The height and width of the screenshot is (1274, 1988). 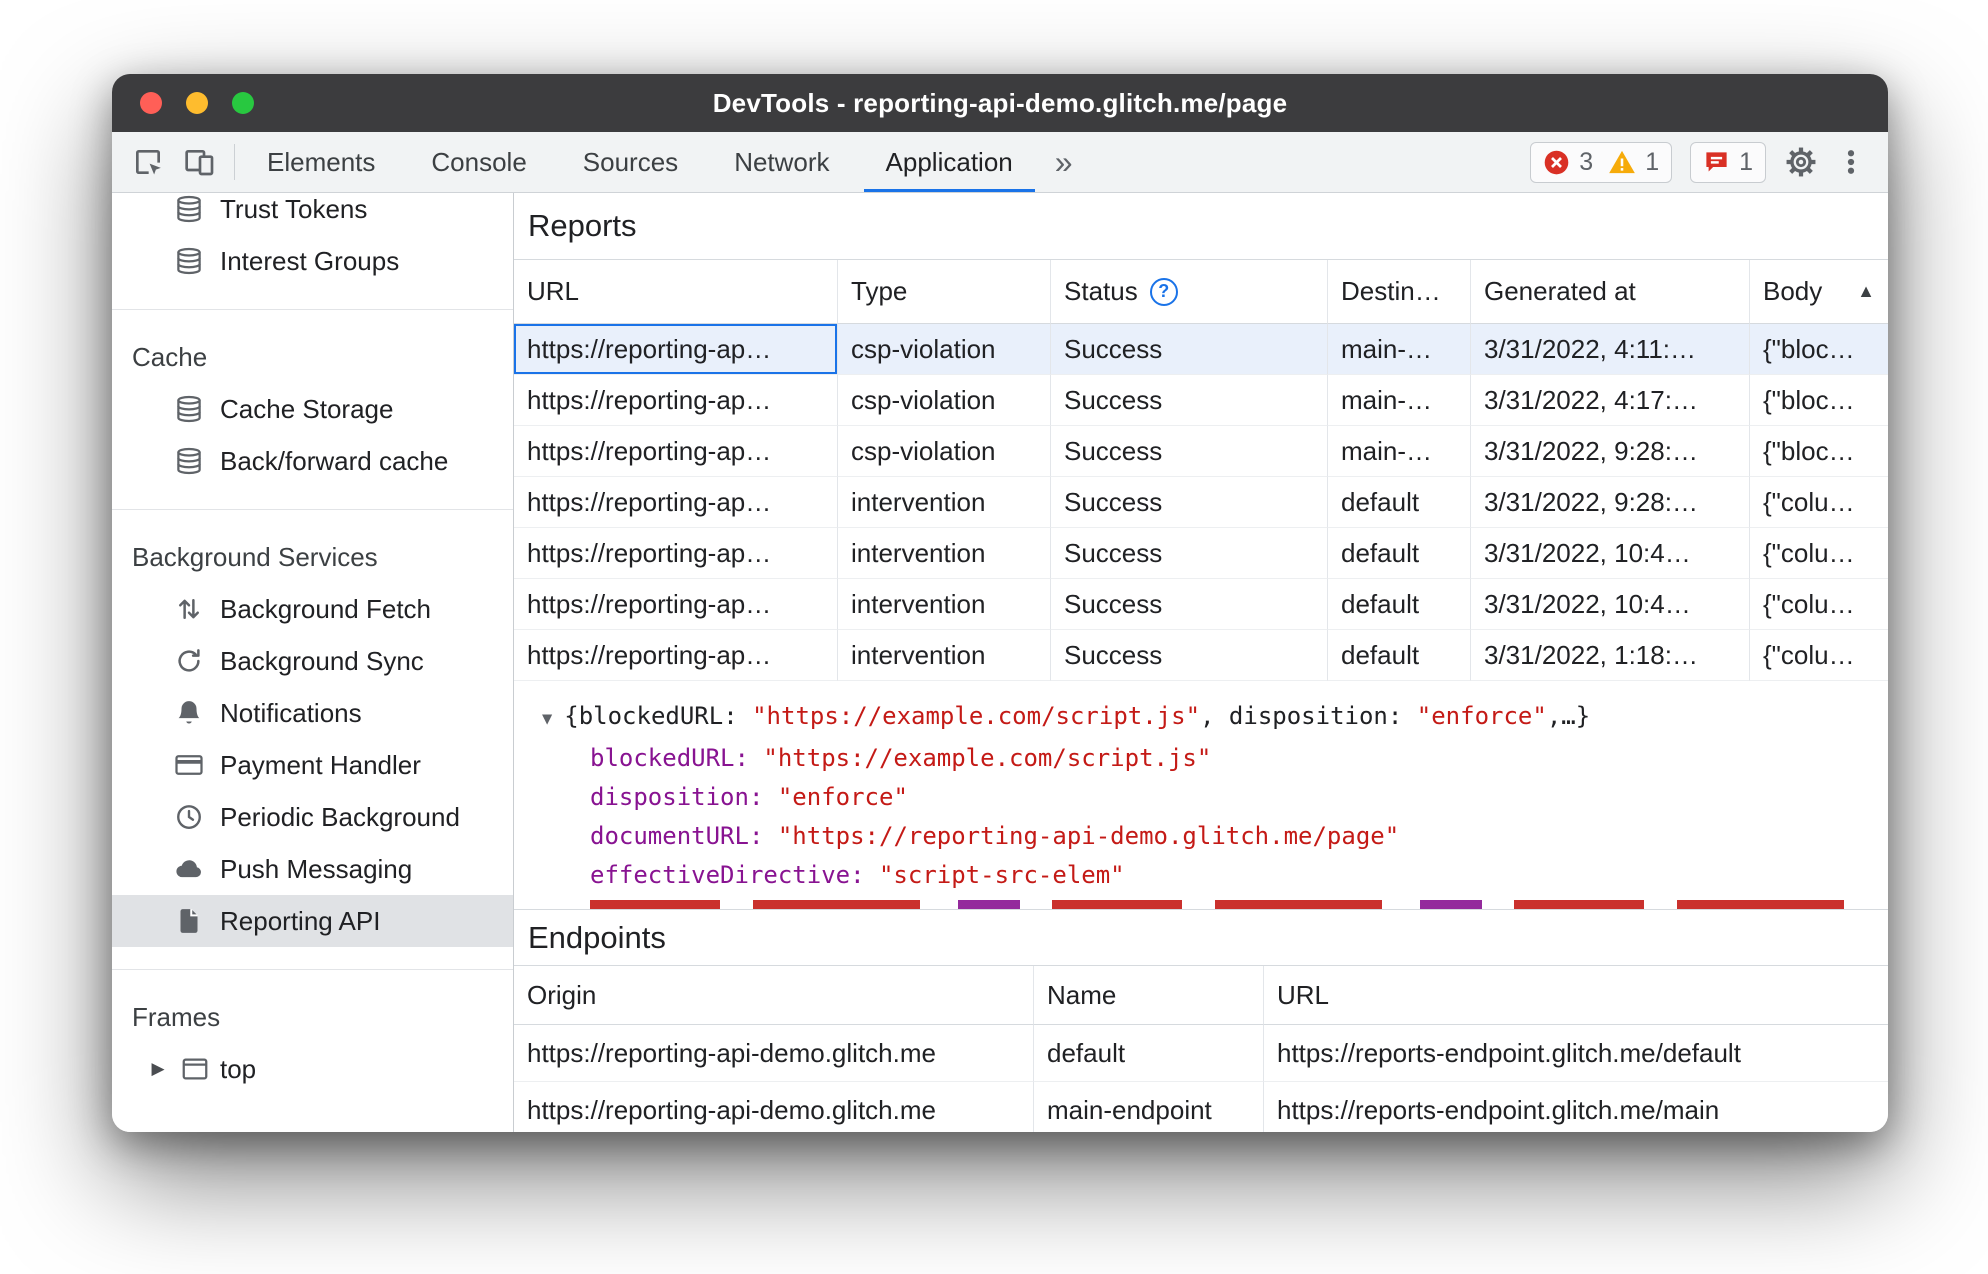 I want to click on sidebar-item-cache-storage: Cache Storage, so click(x=312, y=409).